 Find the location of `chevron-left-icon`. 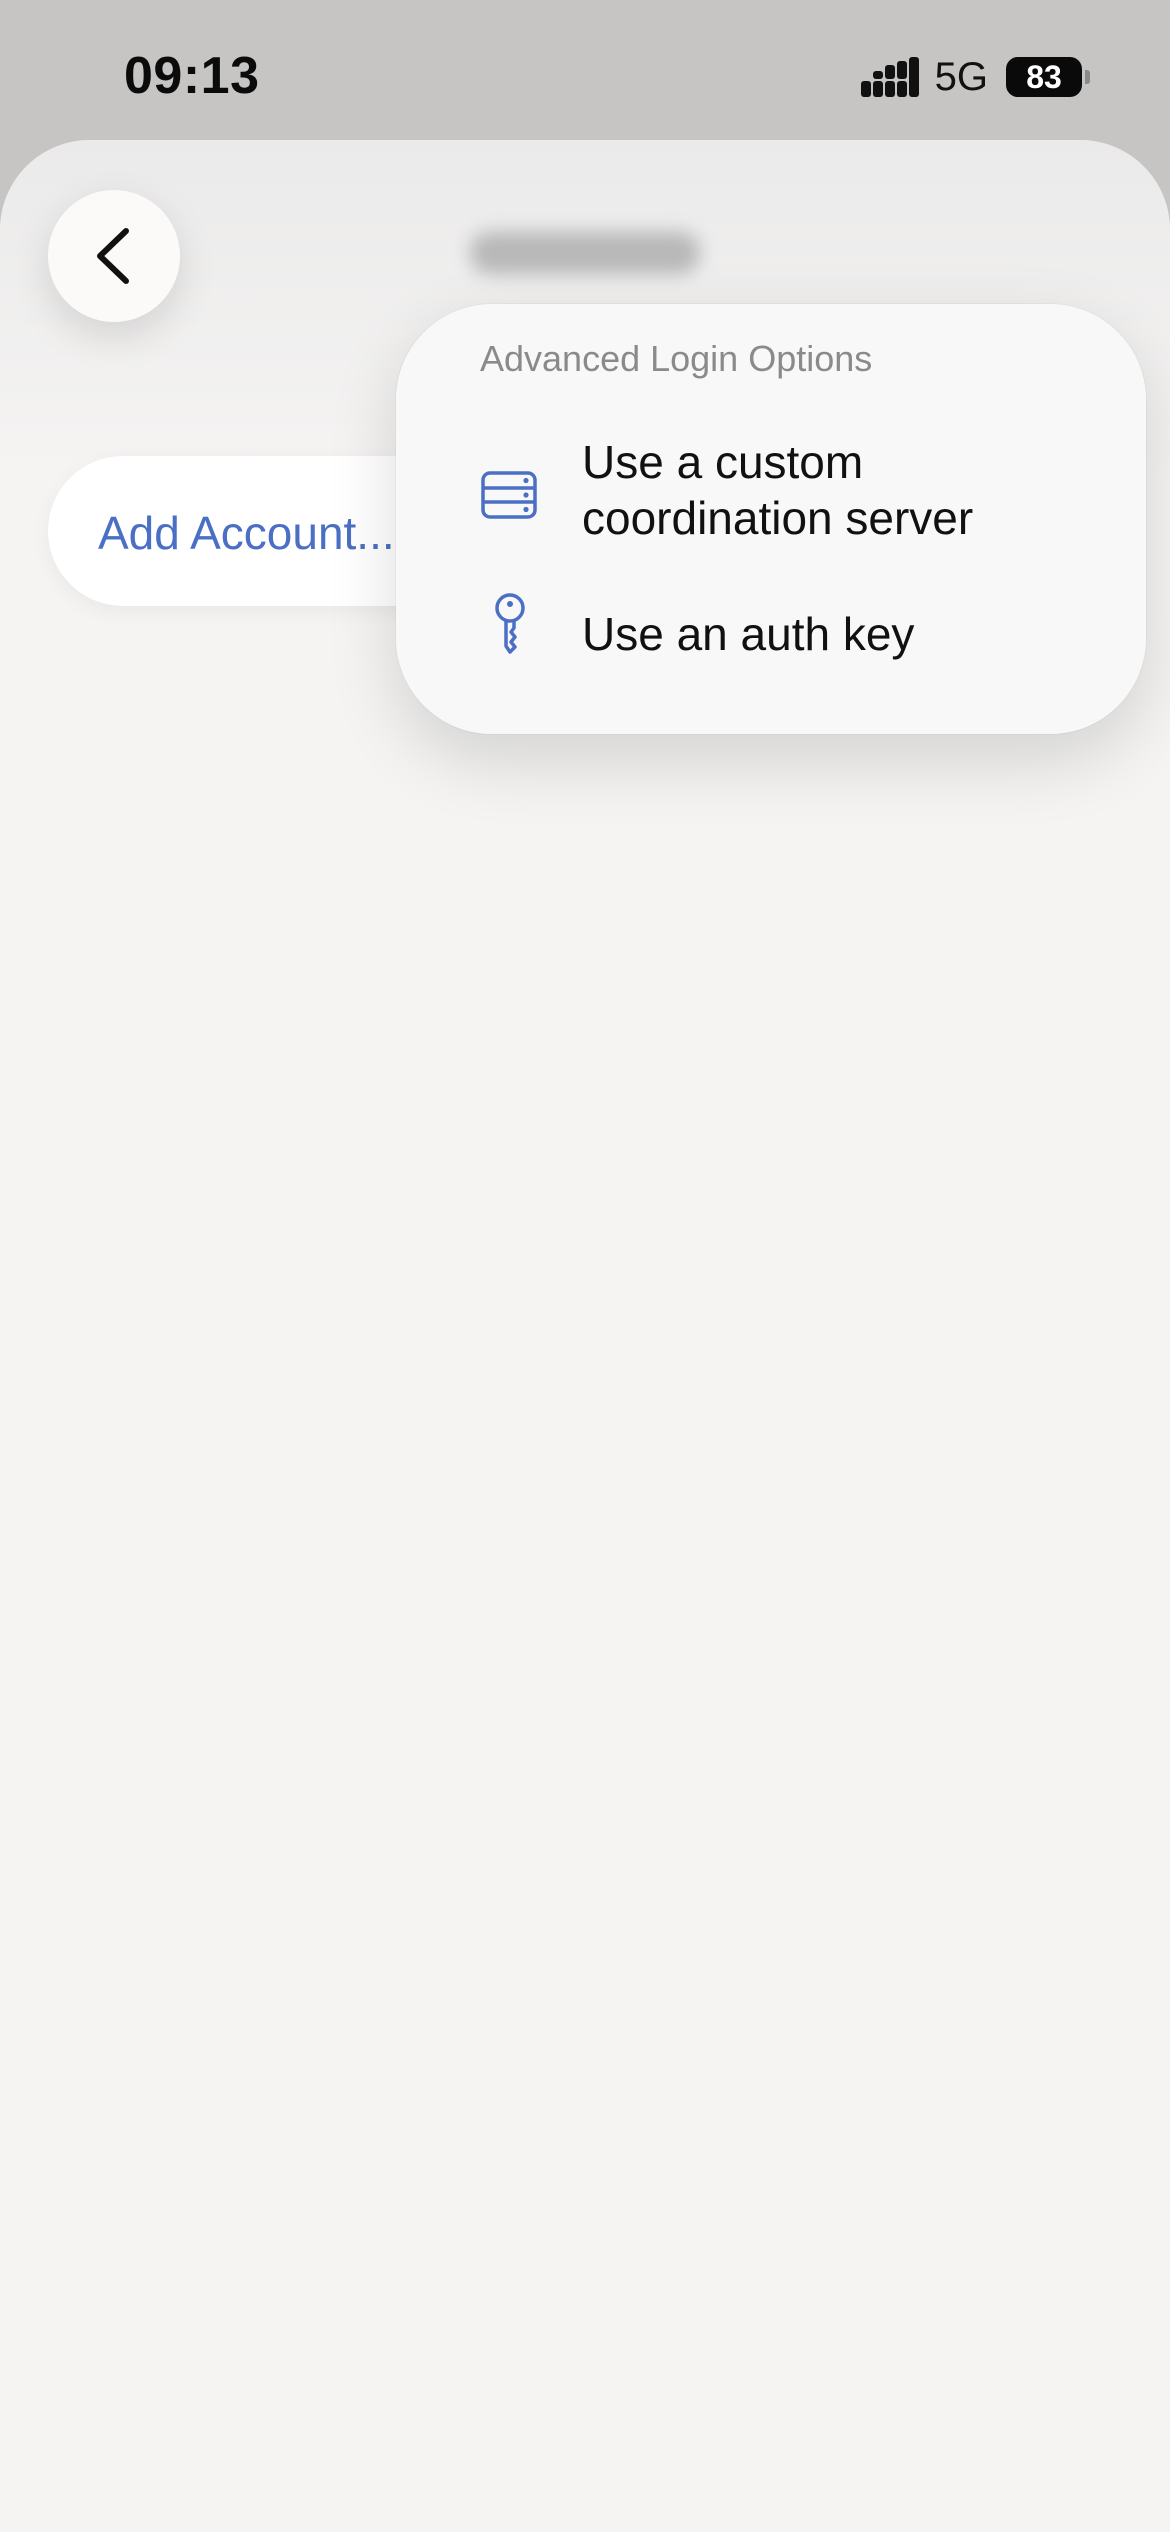

chevron-left-icon is located at coordinates (113, 256).